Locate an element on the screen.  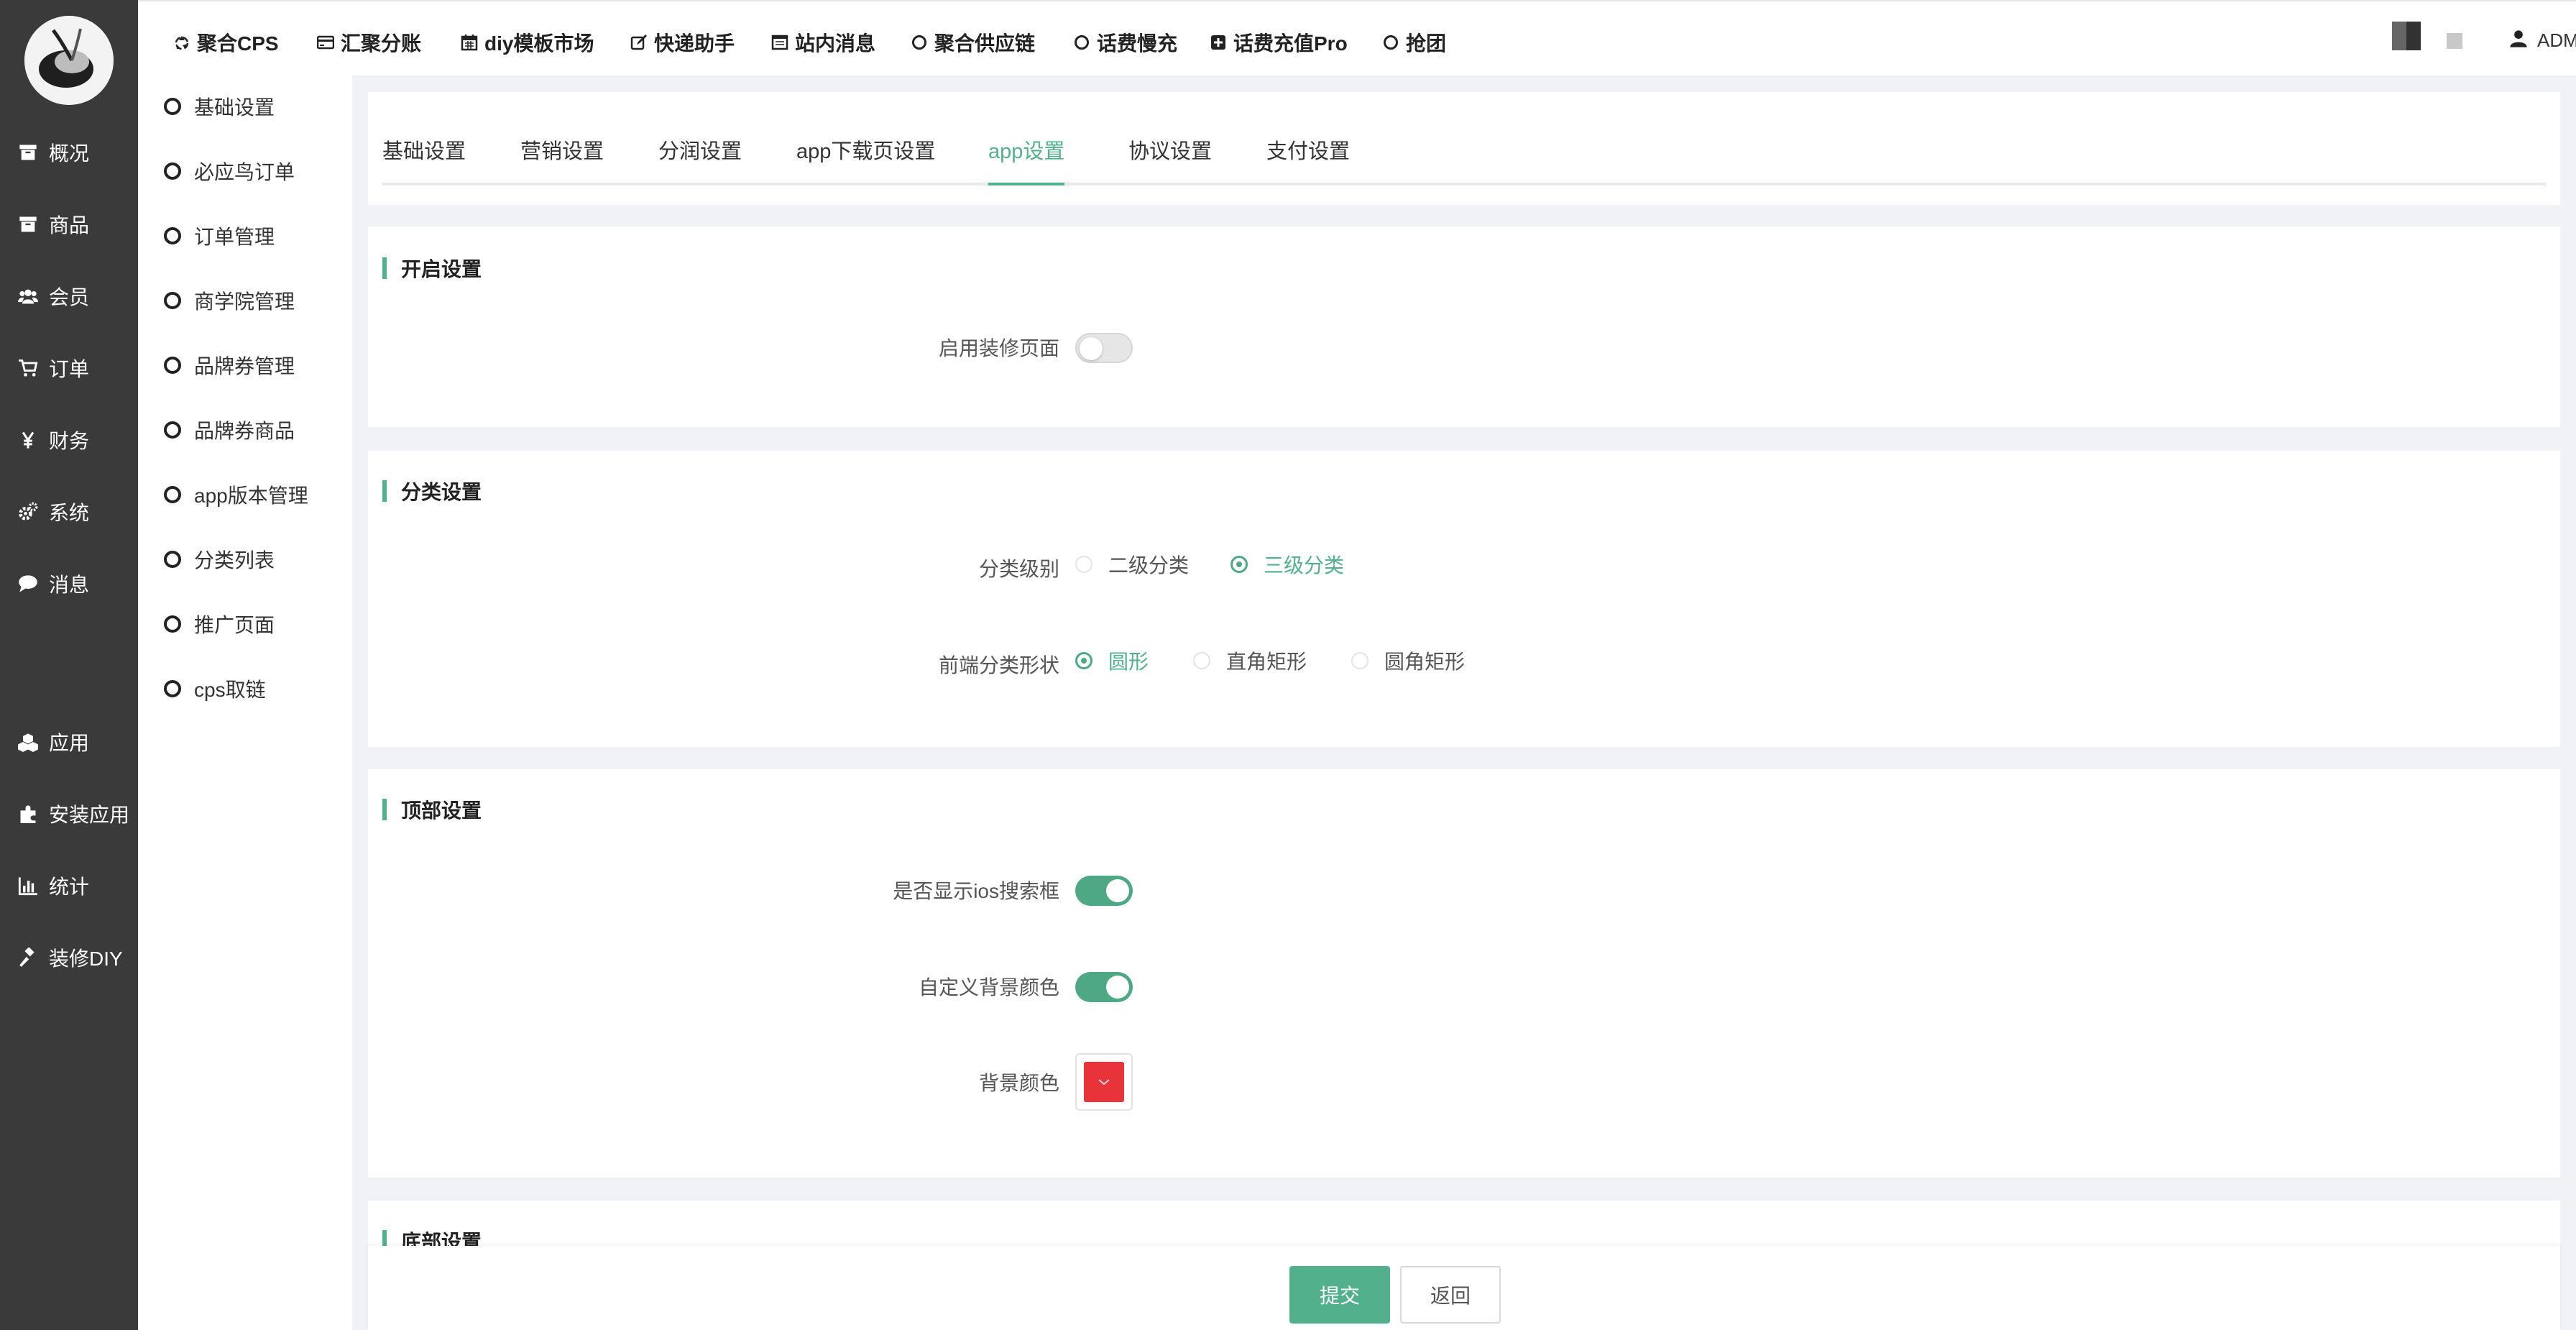
sidebar-item-decor-diy: 装修DIY is located at coordinates (69, 957).